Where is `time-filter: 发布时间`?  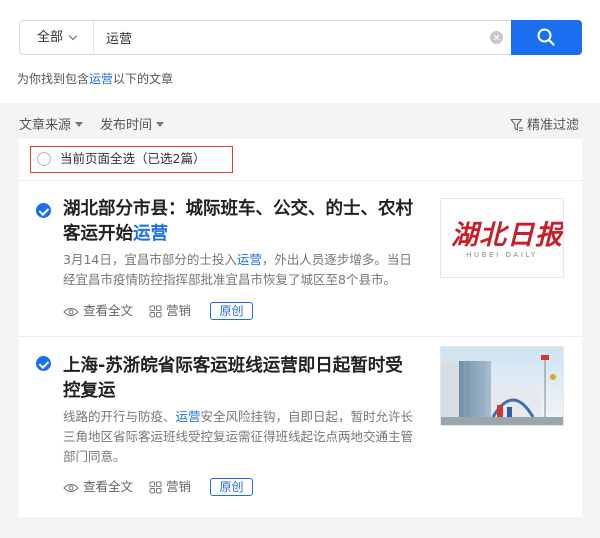 time-filter: 发布时间 is located at coordinates (132, 123).